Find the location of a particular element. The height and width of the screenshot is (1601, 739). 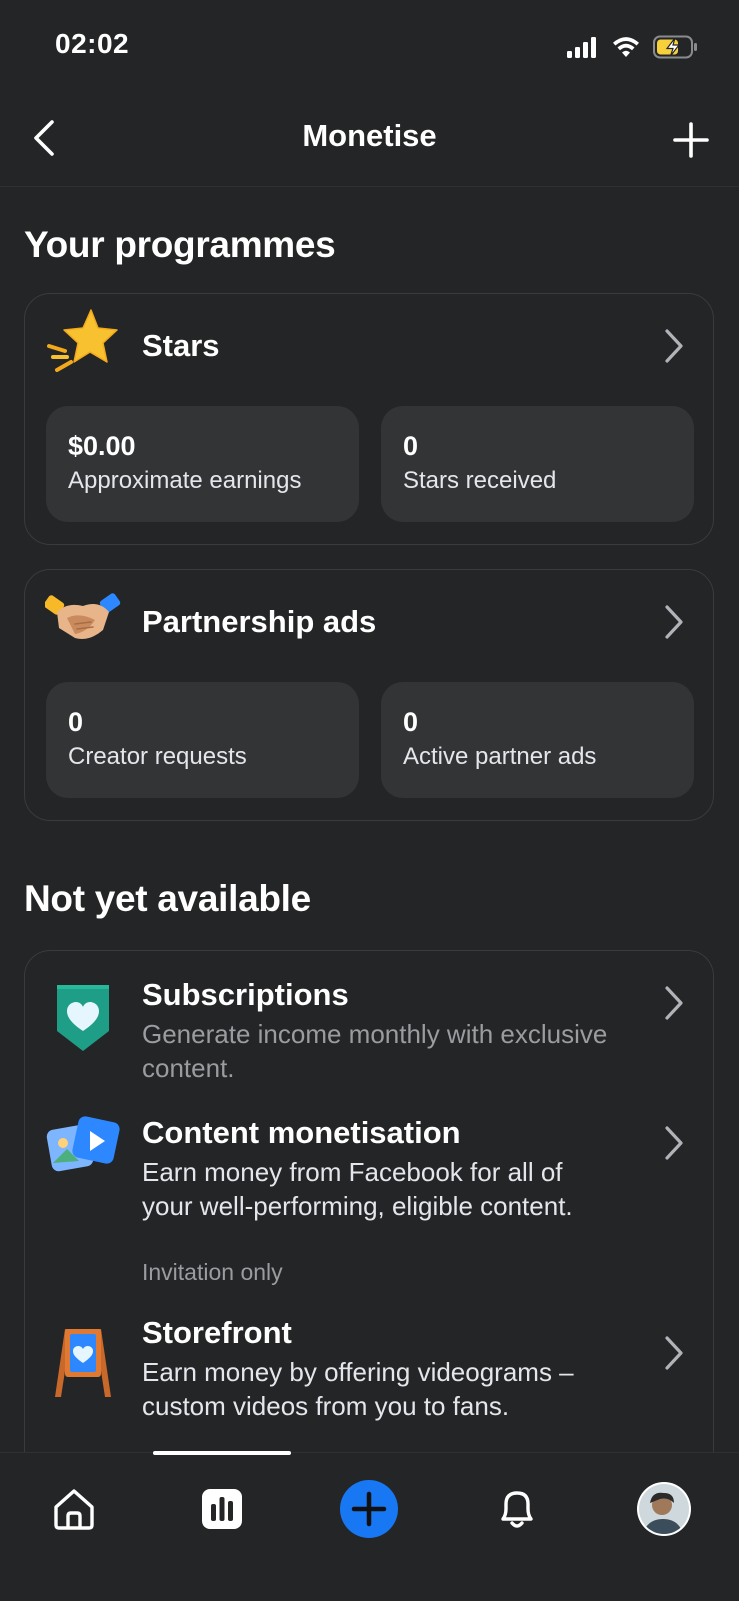

item-title: Subscriptions is located at coordinates (245, 994).